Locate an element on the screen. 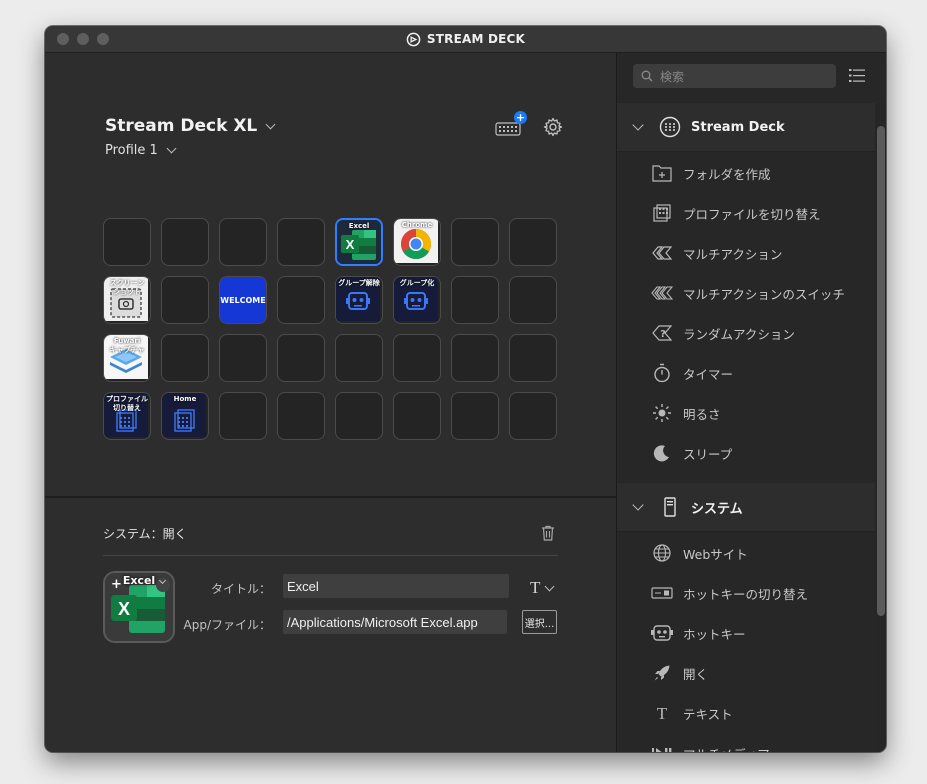  title-format-button: T is located at coordinates (542, 588).